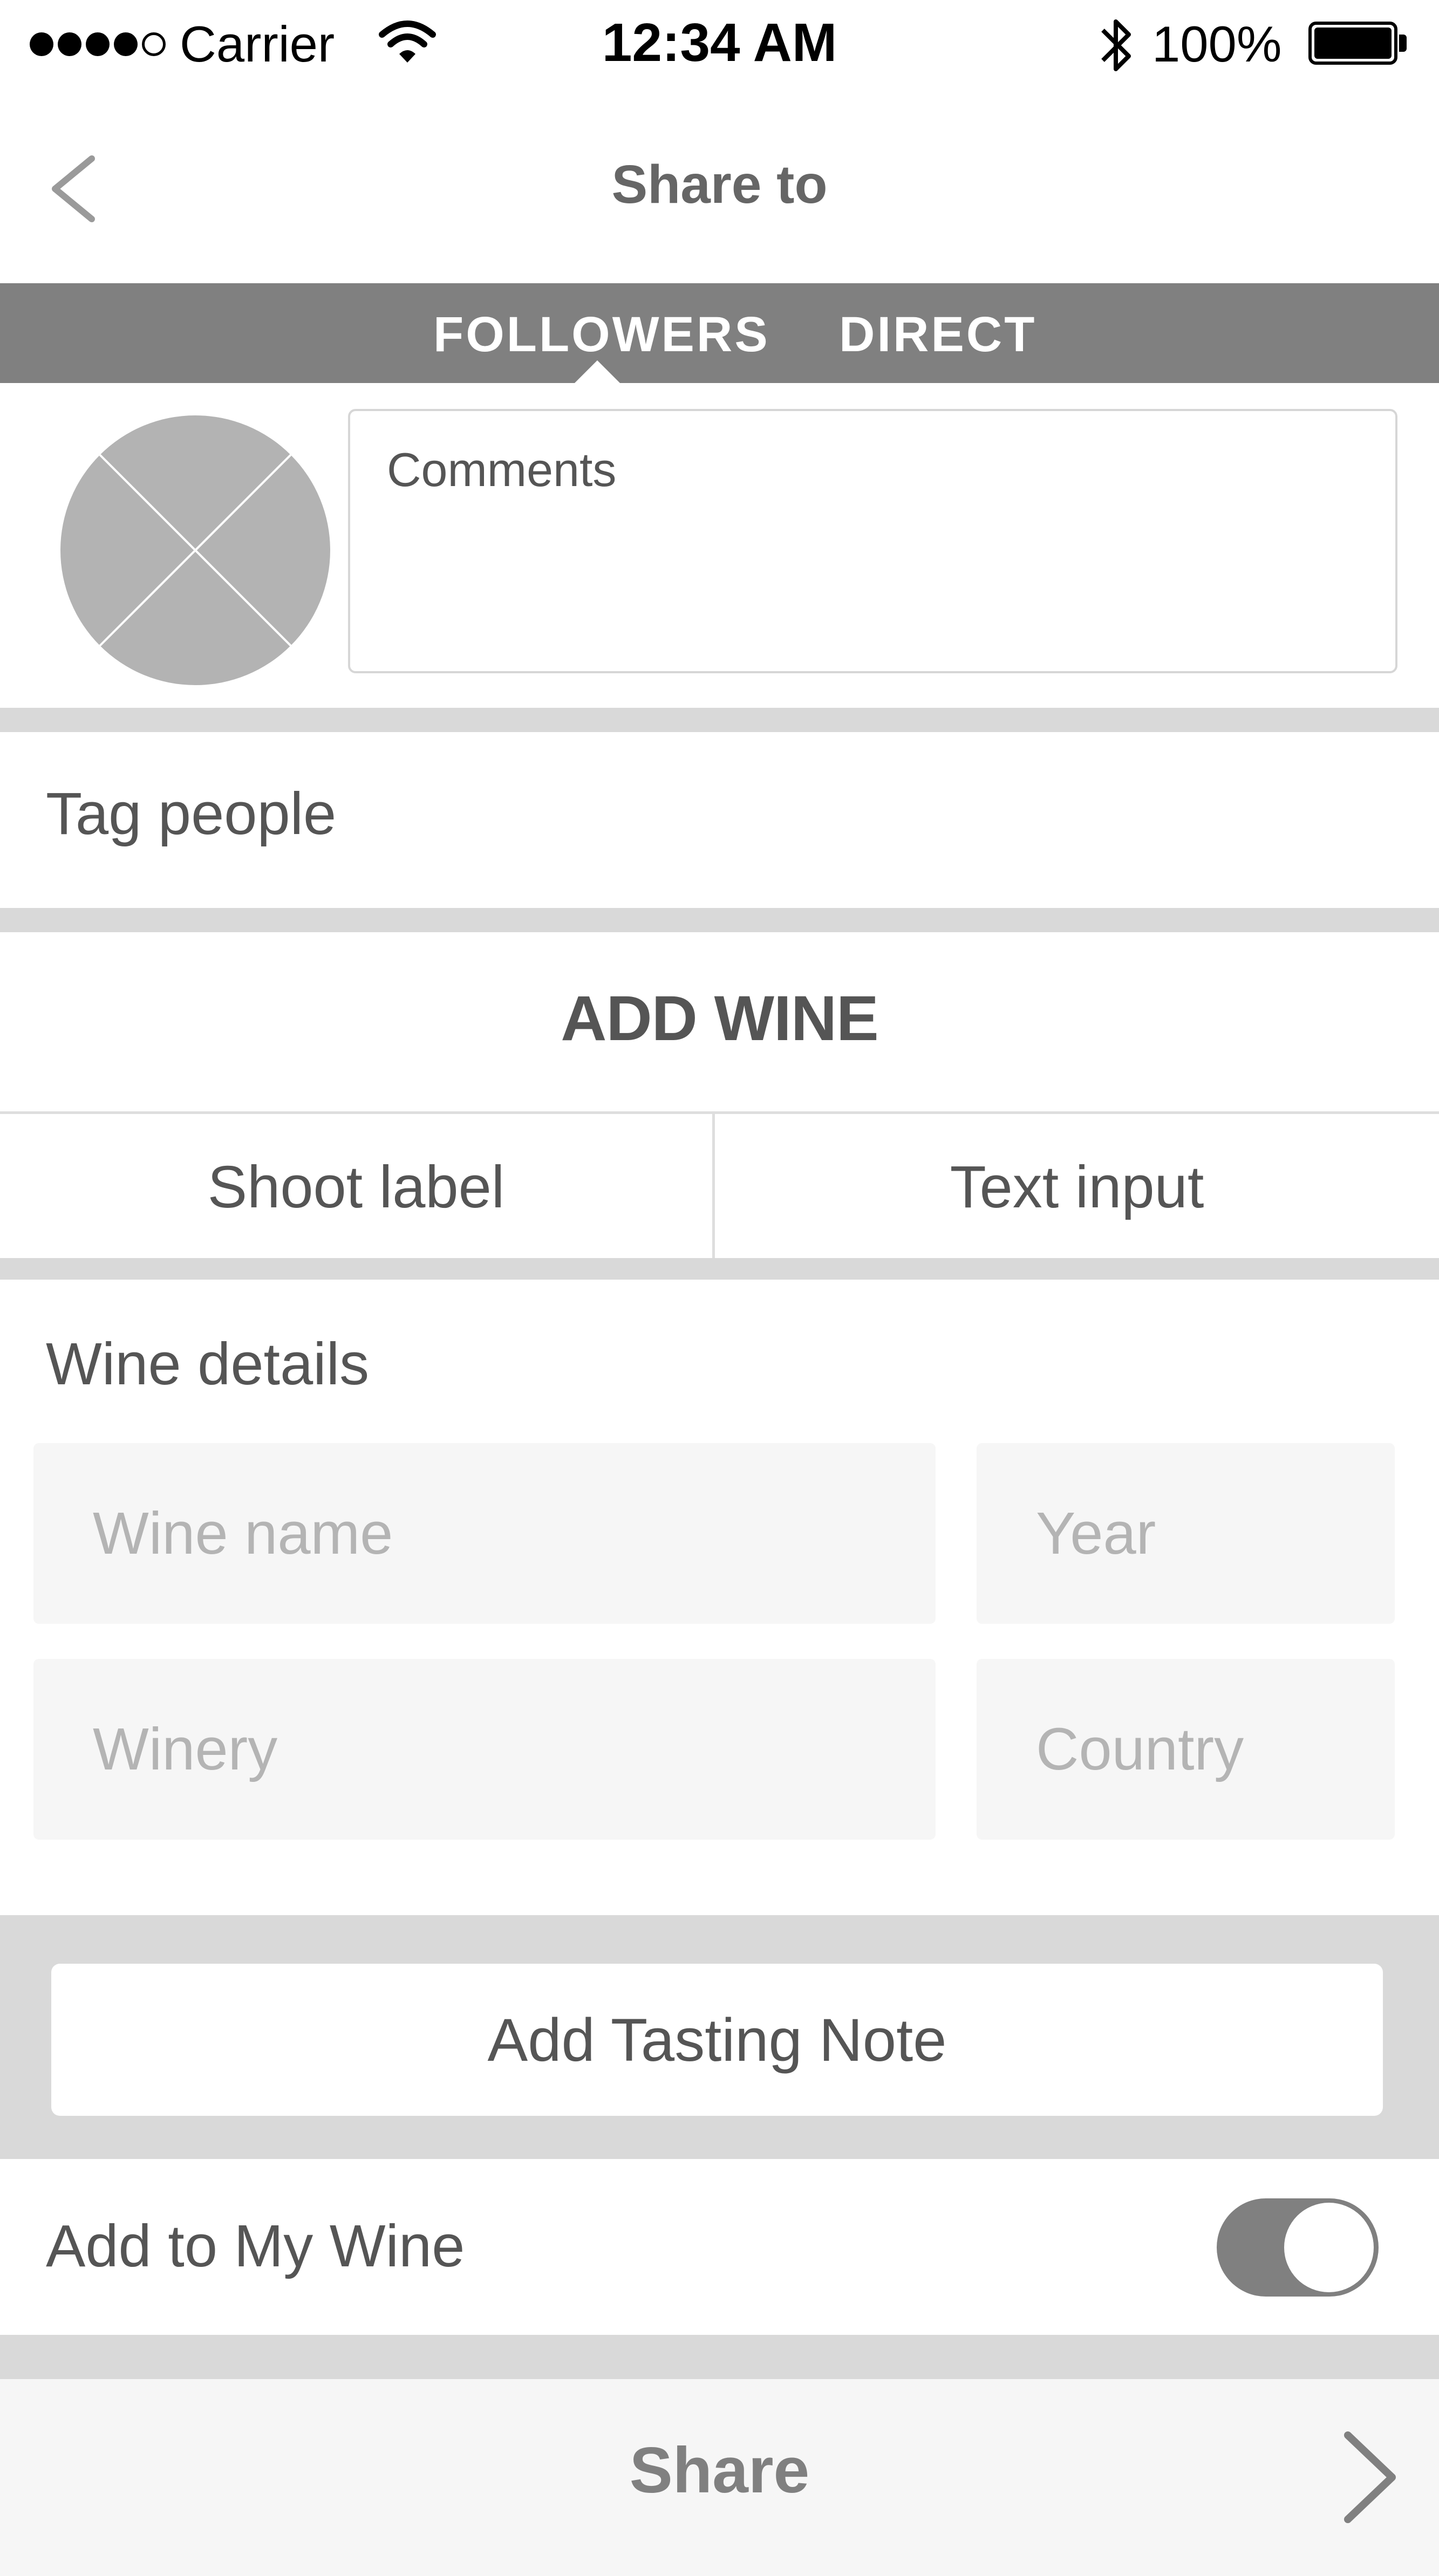 The width and height of the screenshot is (1439, 2576). What do you see at coordinates (938, 334) in the screenshot?
I see `tab-direct: DIRECT` at bounding box center [938, 334].